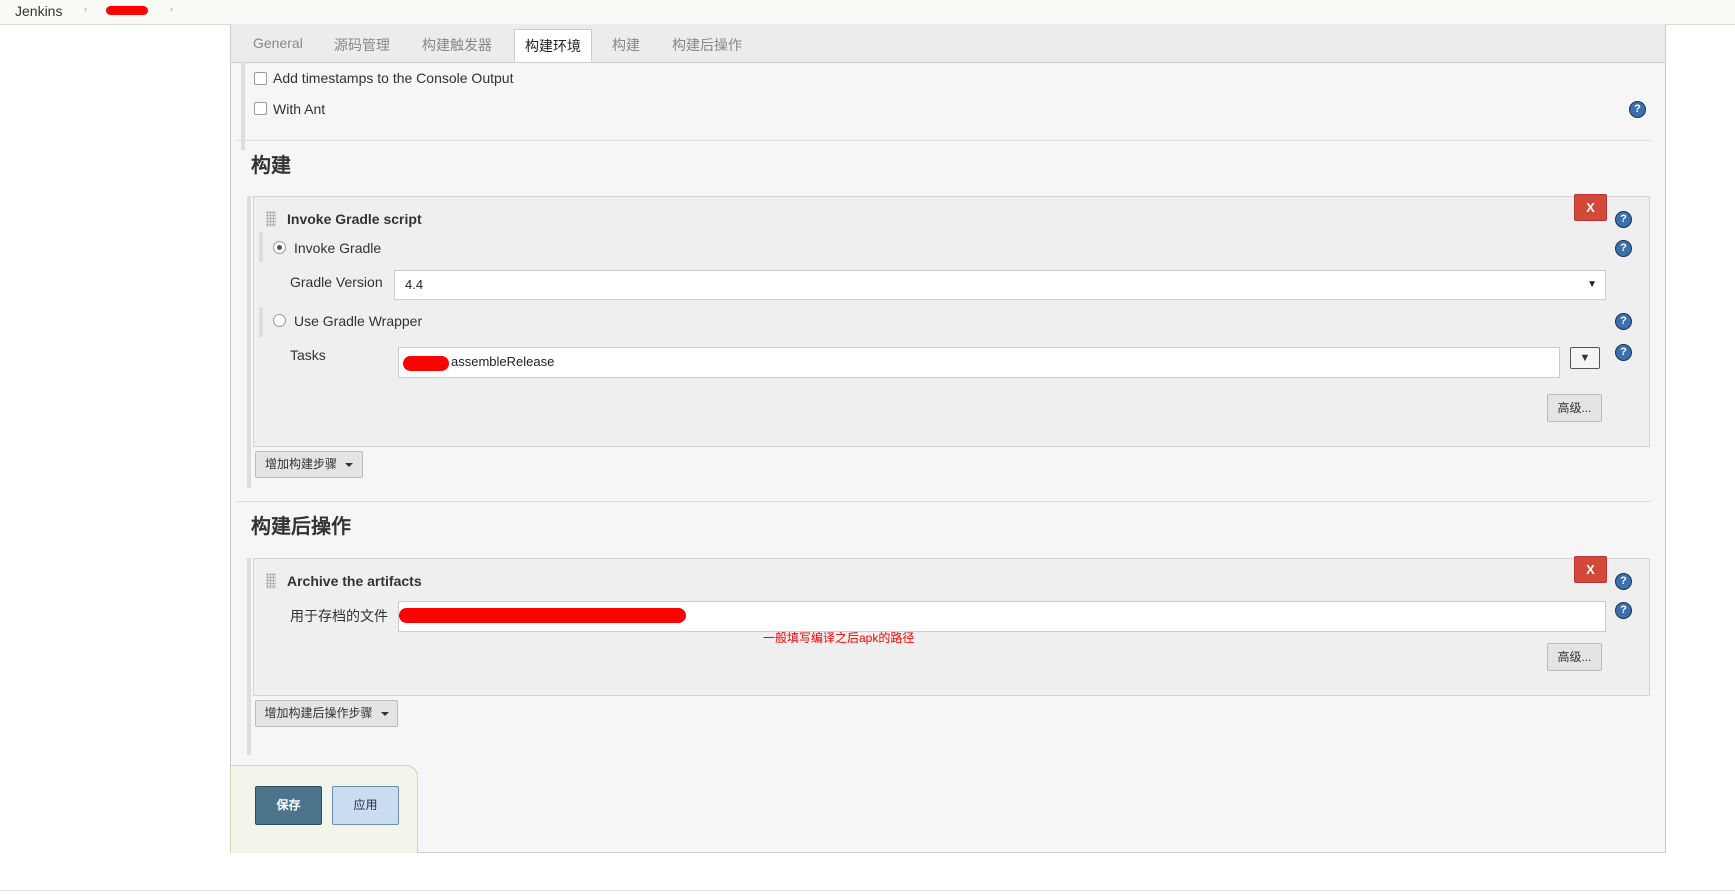  Describe the element at coordinates (414, 284) in the screenshot. I see `gradle-version-value: 4.4` at that location.